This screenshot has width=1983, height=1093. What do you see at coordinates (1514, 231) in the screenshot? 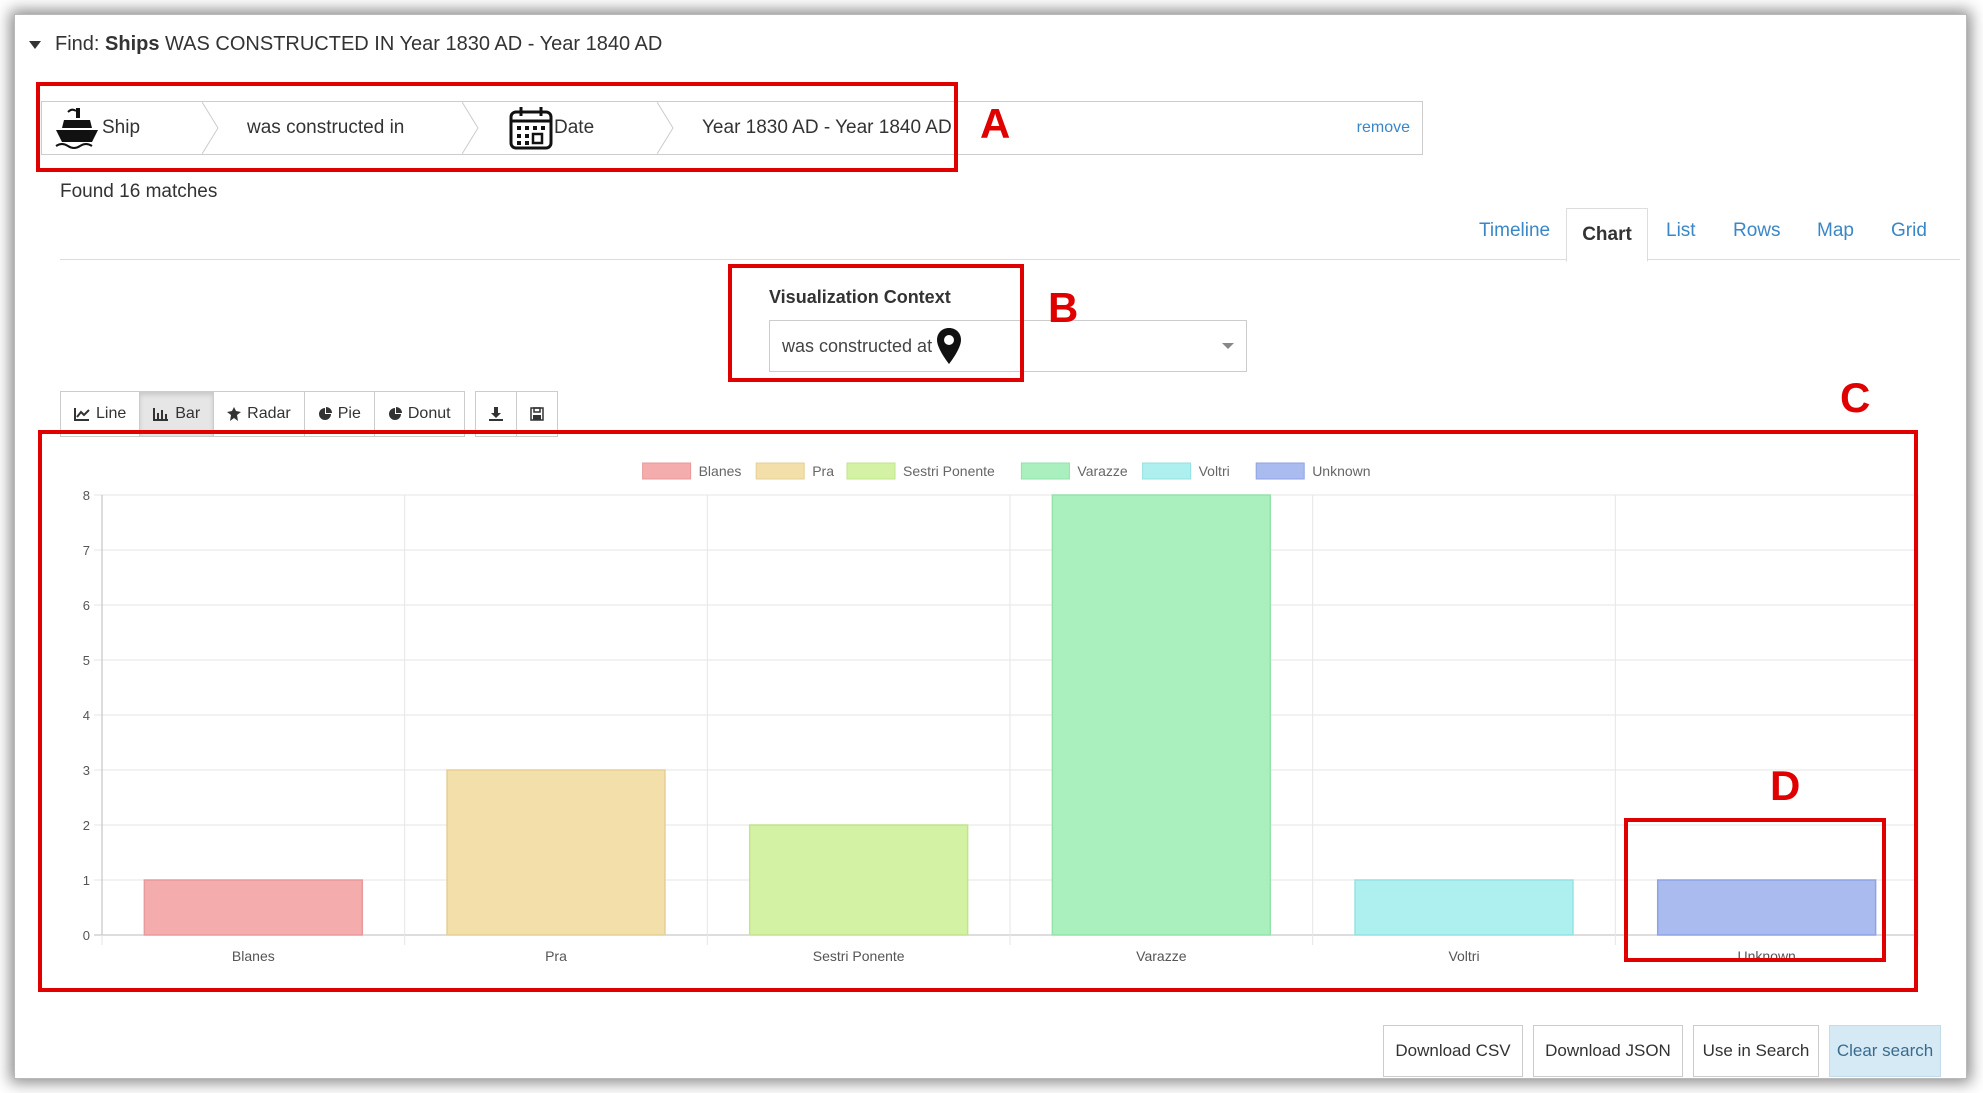
I see `tab-timeline: Timeline` at bounding box center [1514, 231].